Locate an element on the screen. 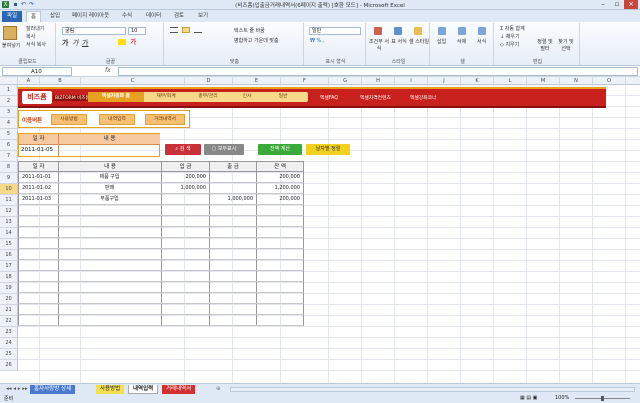  fill-color-icon is located at coordinates (122, 42).